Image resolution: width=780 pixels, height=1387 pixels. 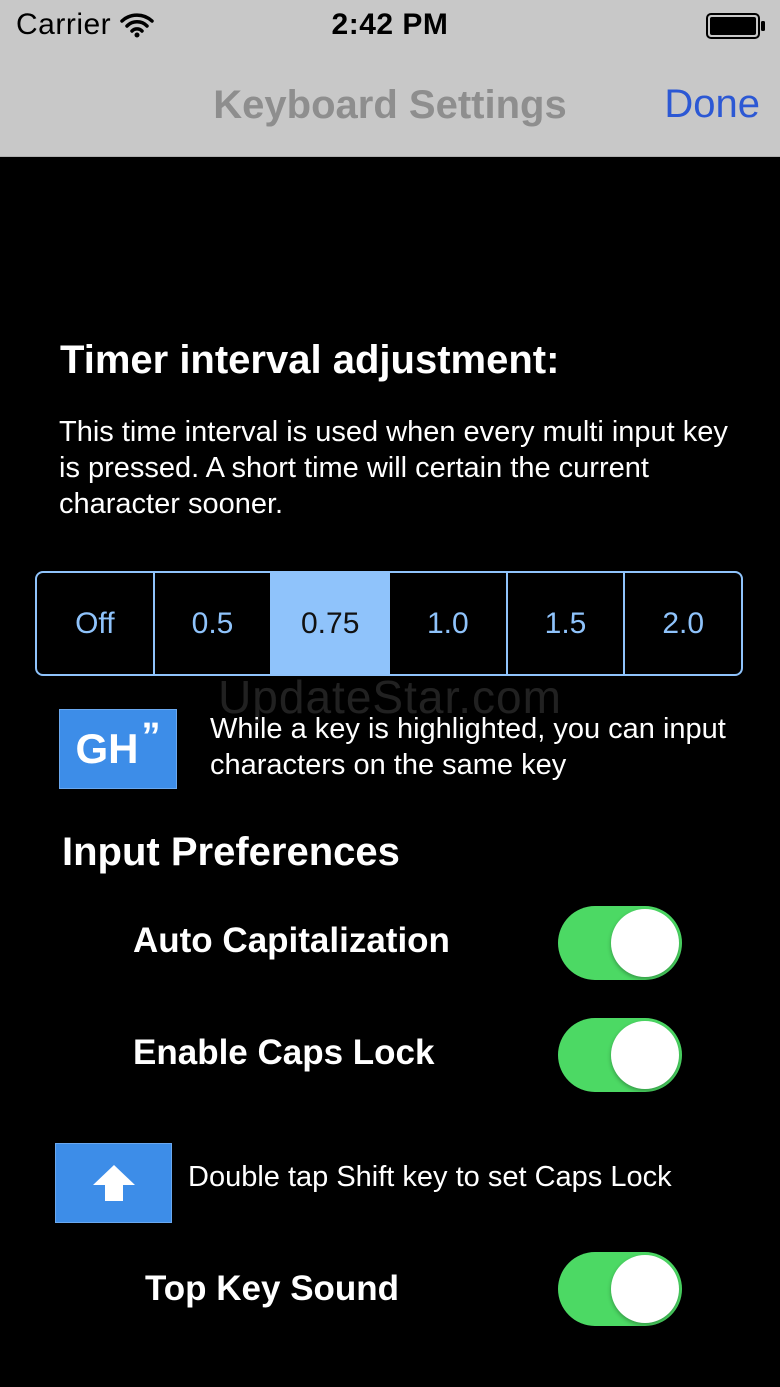 I want to click on caps-lock-hint-text: Double tap Shift key to set Caps Lock, so click(x=430, y=1177).